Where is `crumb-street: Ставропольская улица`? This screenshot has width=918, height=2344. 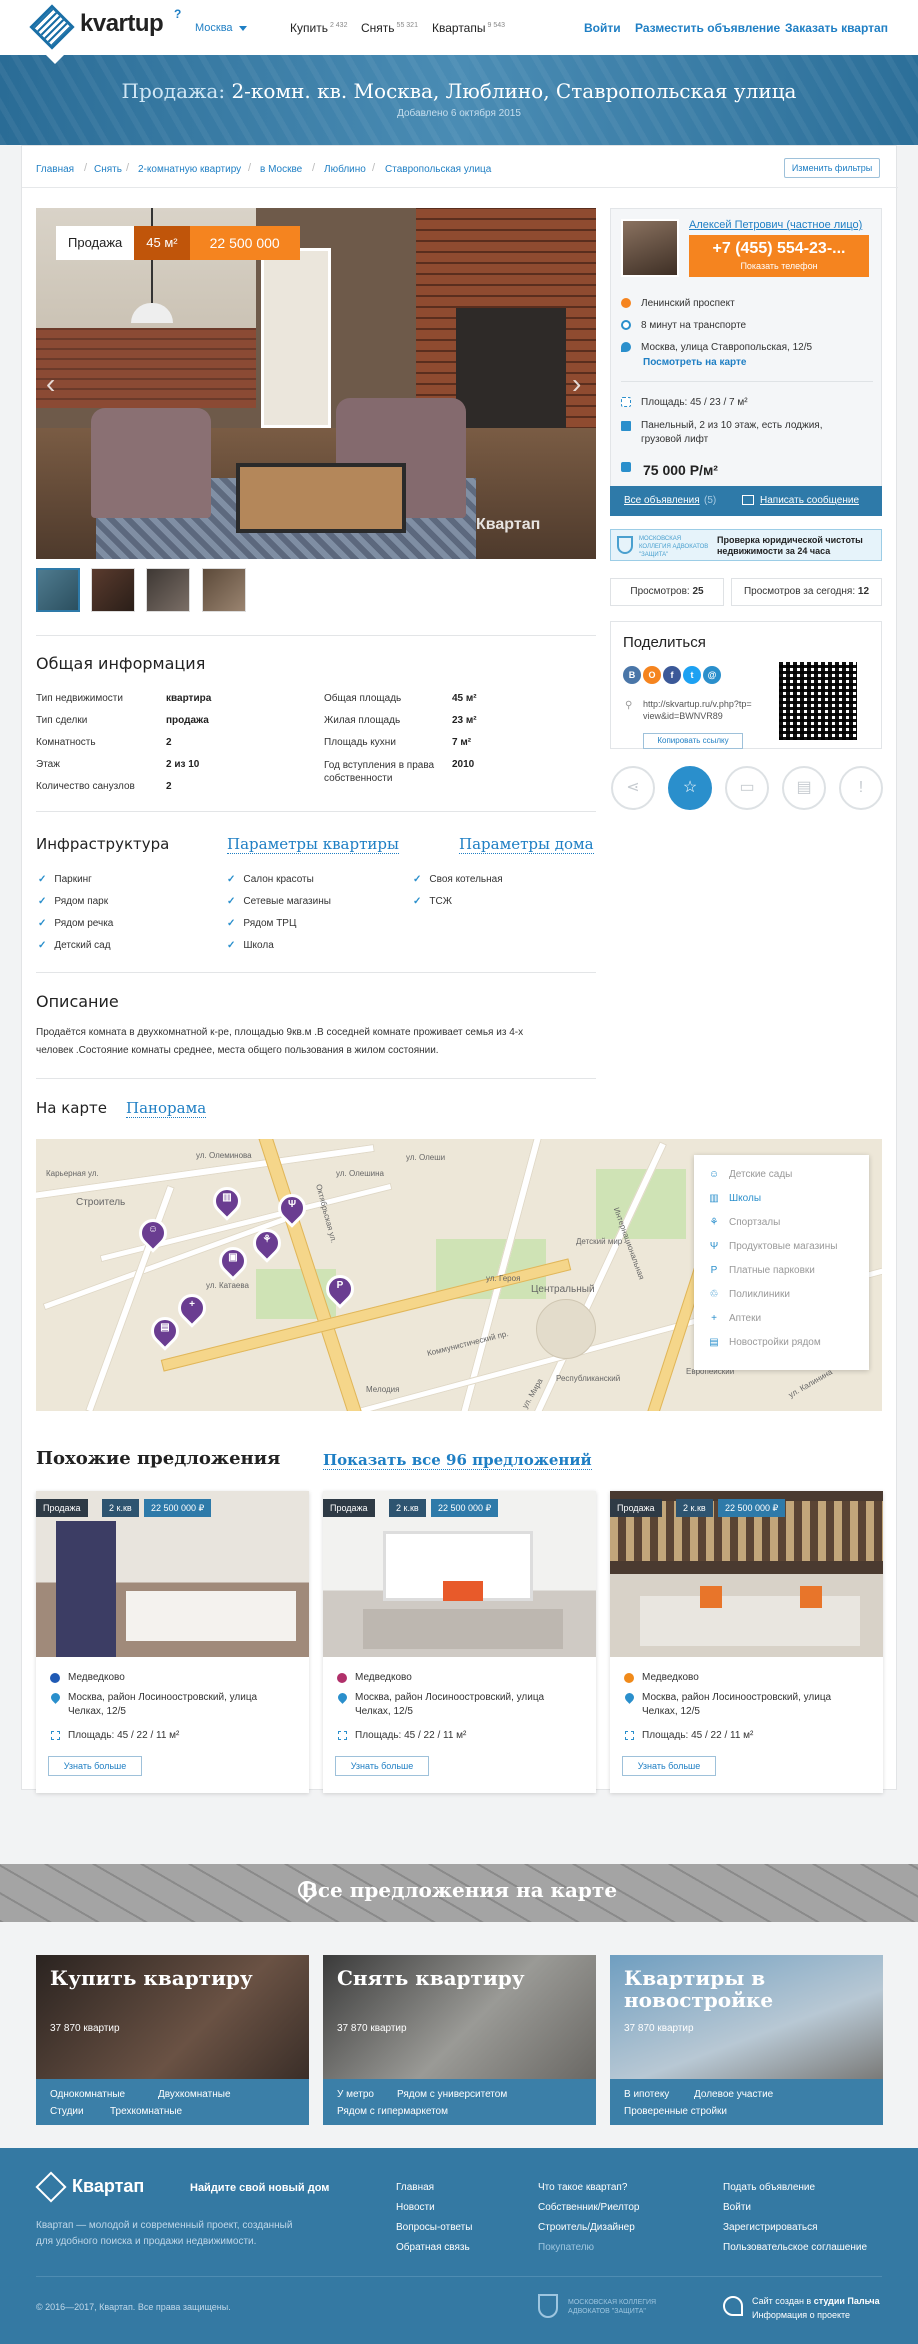
crumb-street: Ставропольская улица is located at coordinates (438, 169).